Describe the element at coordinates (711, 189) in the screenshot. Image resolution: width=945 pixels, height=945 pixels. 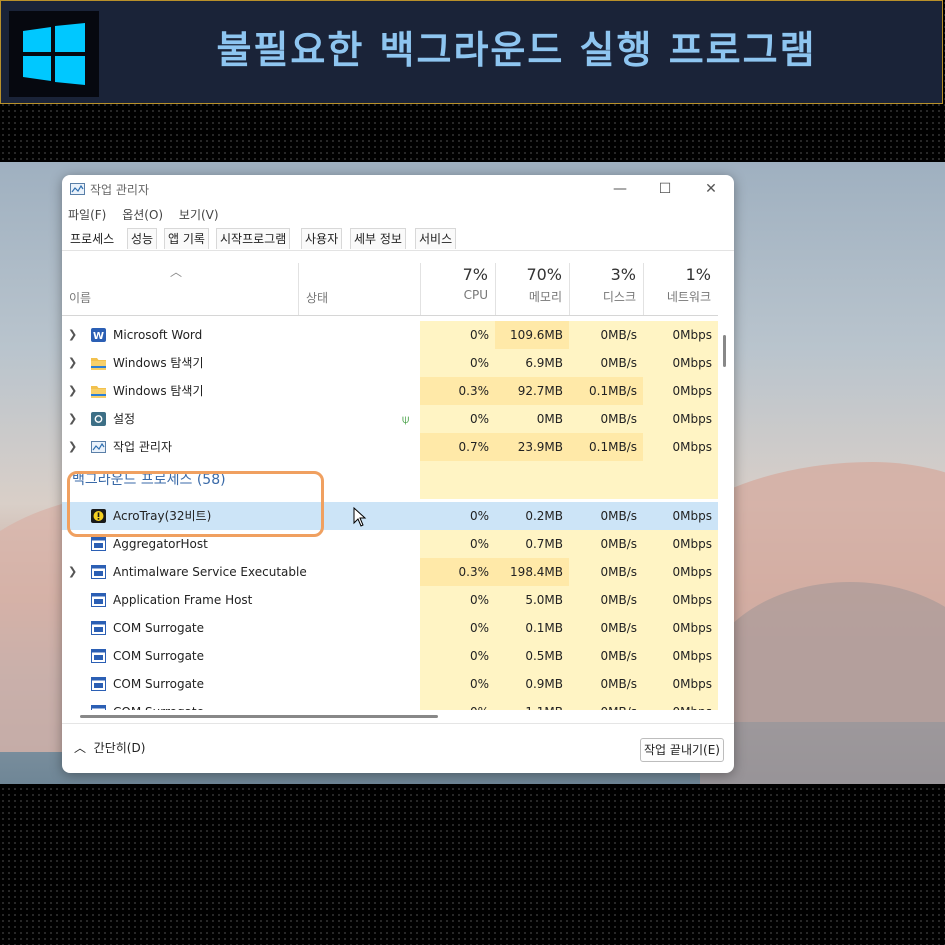
I see `close-button: ✕` at that location.